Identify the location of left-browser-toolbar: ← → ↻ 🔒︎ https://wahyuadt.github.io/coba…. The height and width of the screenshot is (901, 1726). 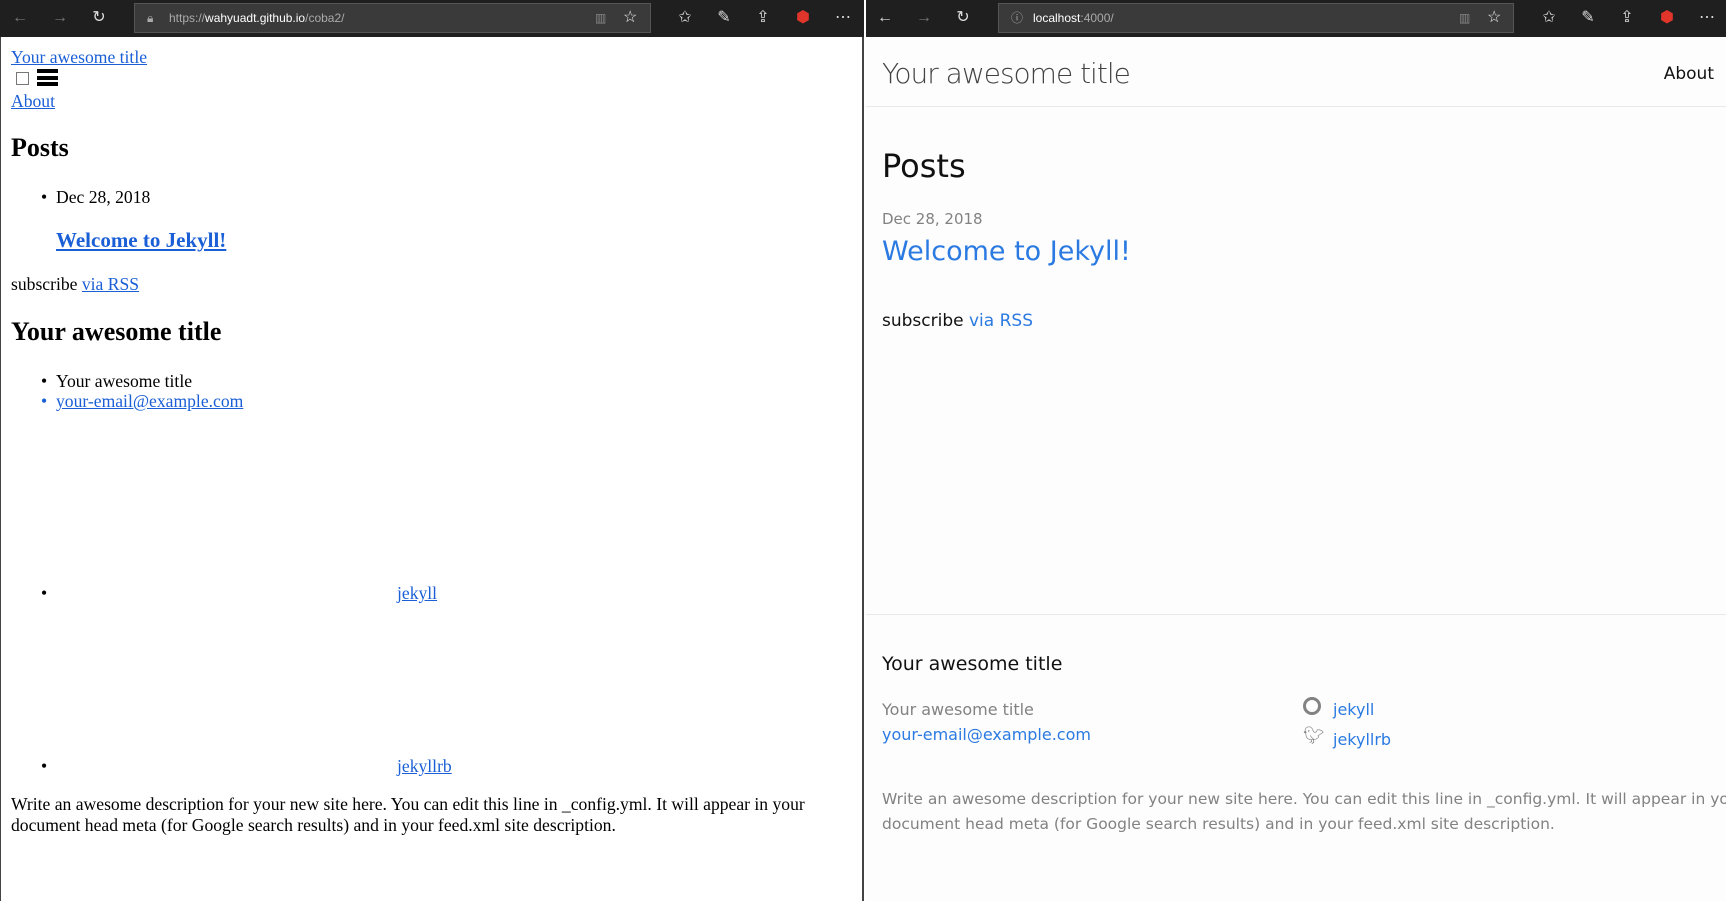
(432, 18).